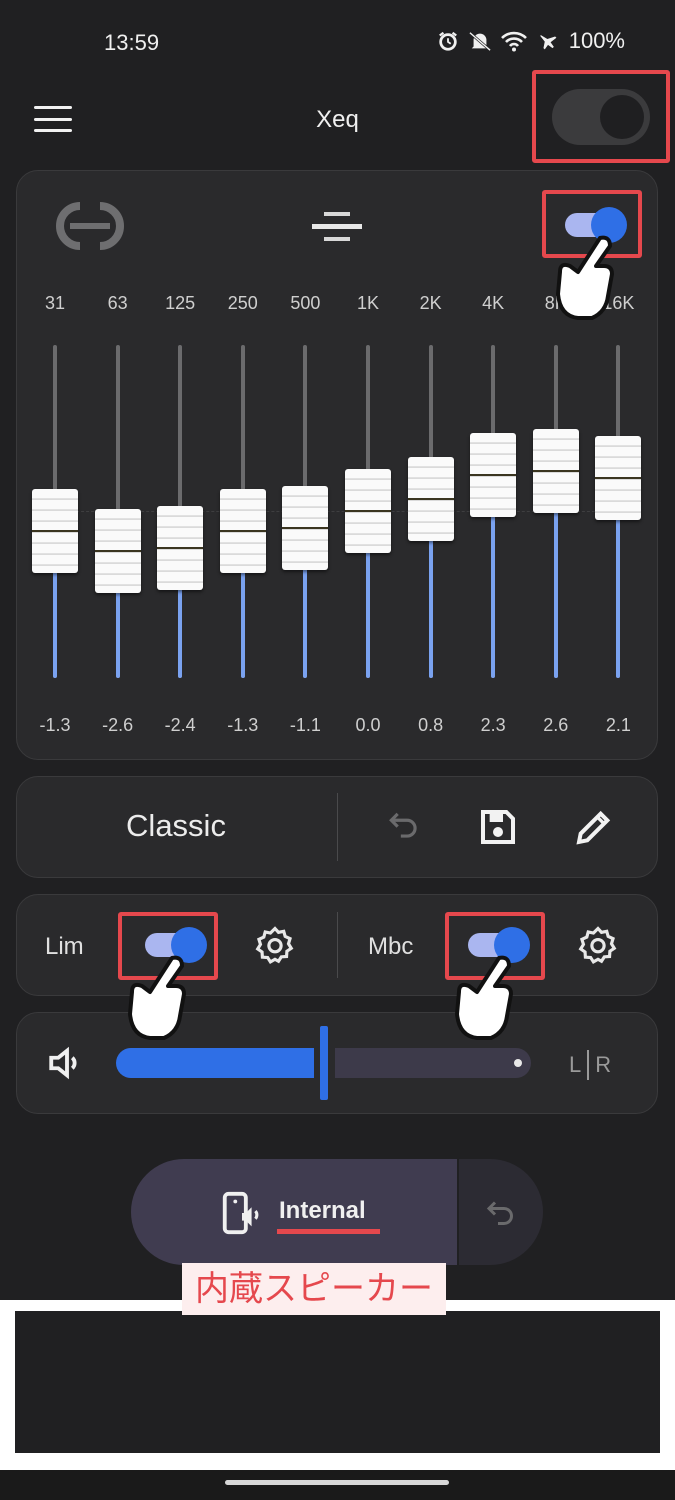  Describe the element at coordinates (433, 1063) in the screenshot. I see `volume-slider-track` at that location.